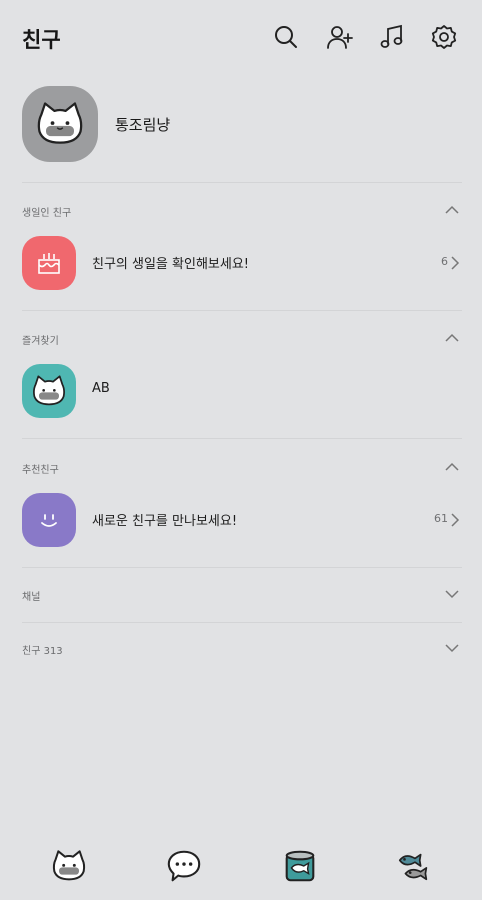 The width and height of the screenshot is (482, 900). I want to click on add-friend-icon, so click(340, 37).